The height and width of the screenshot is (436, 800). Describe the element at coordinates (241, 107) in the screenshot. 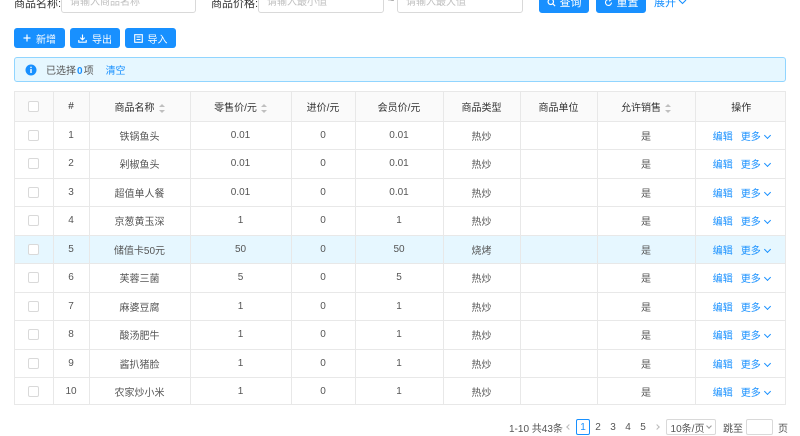

I see `col-retail-price: 零售价/元` at that location.